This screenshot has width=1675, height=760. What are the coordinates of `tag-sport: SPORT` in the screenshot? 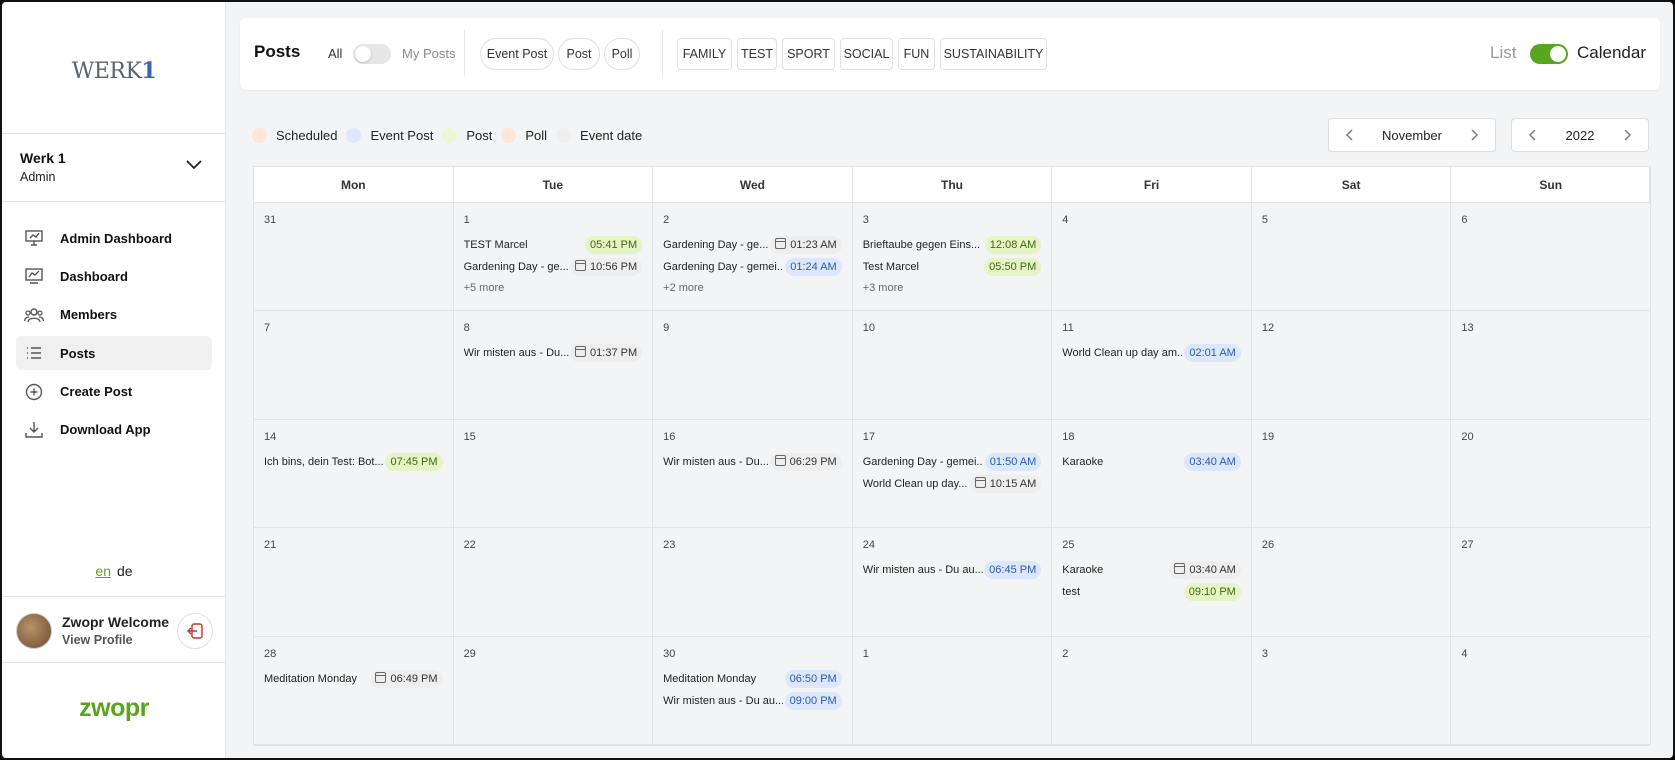 It's located at (808, 54).